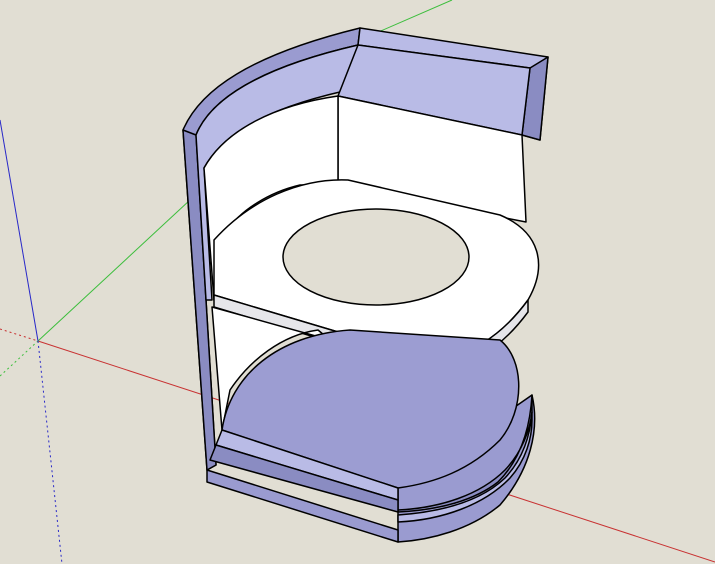 This screenshot has width=715, height=564. Describe the element at coordinates (19, 335) in the screenshot. I see `red-axis-line-hidden` at that location.